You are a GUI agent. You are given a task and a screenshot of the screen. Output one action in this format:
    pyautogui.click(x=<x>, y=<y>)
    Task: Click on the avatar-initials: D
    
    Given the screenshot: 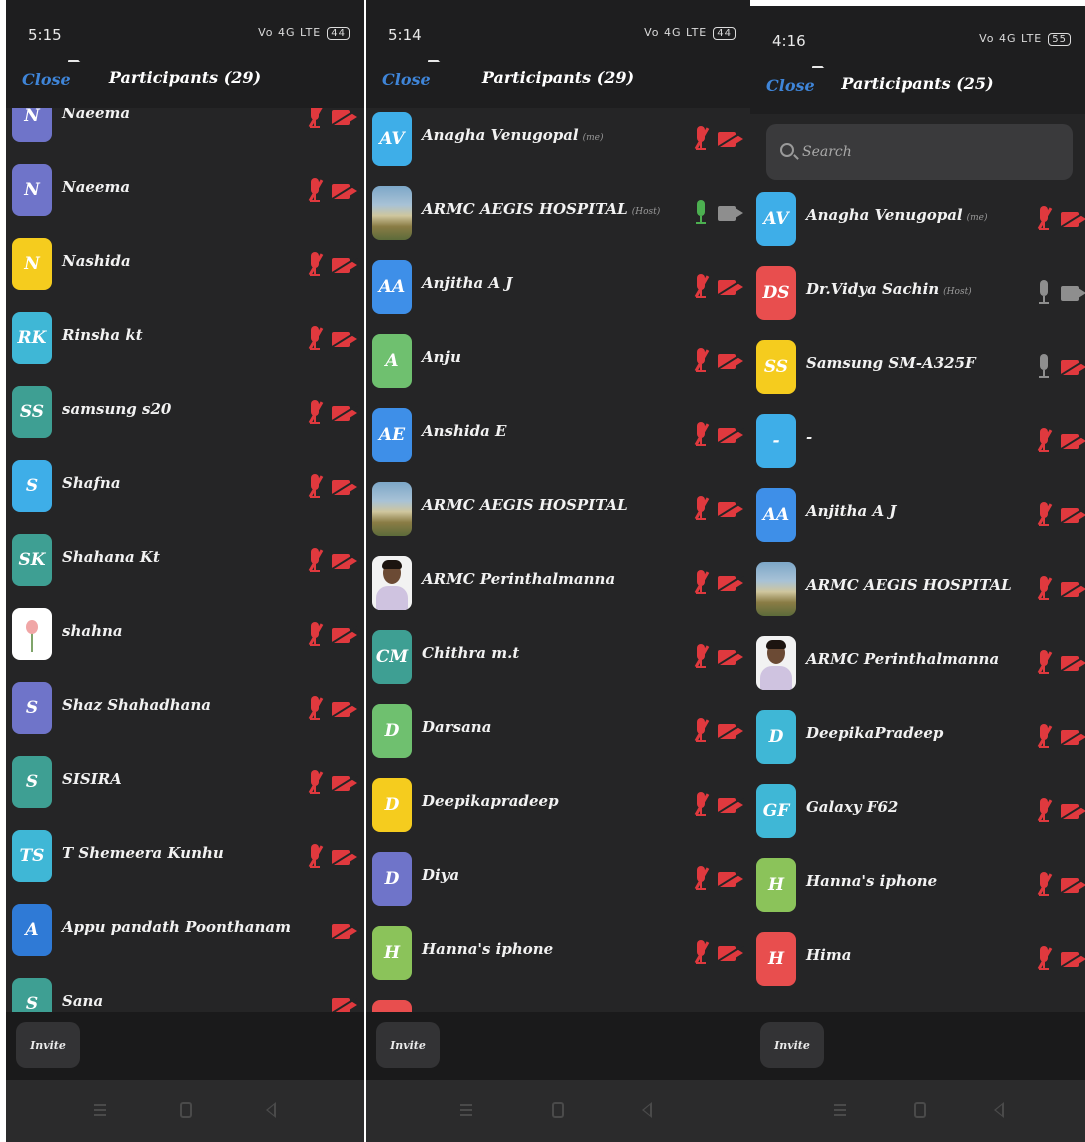 What is the action you would take?
    pyautogui.click(x=392, y=731)
    